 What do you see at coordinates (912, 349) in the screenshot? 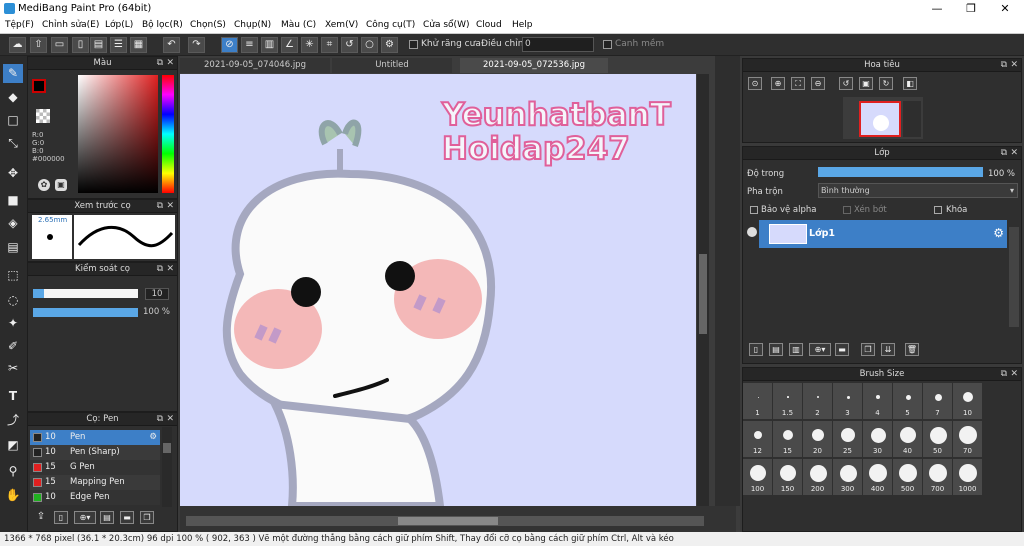
I see `trash-icon: 🗑` at bounding box center [912, 349].